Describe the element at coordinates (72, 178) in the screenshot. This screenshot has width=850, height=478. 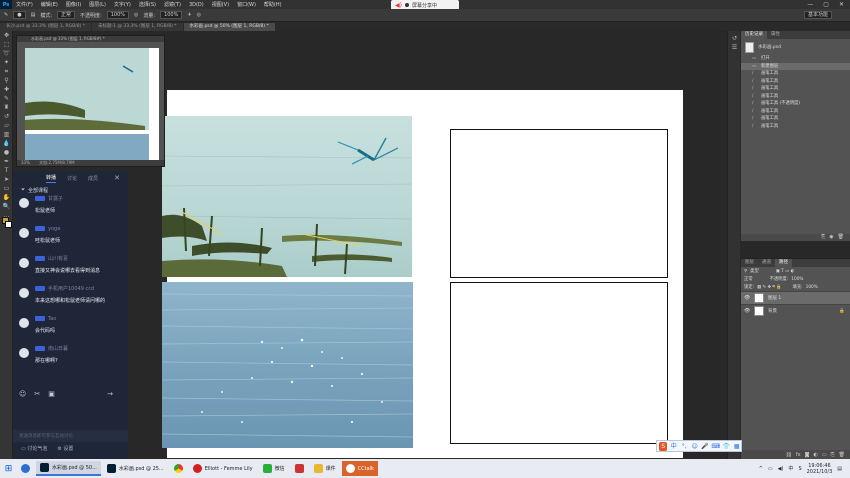
I see `tab-discussion: 讨论` at that location.